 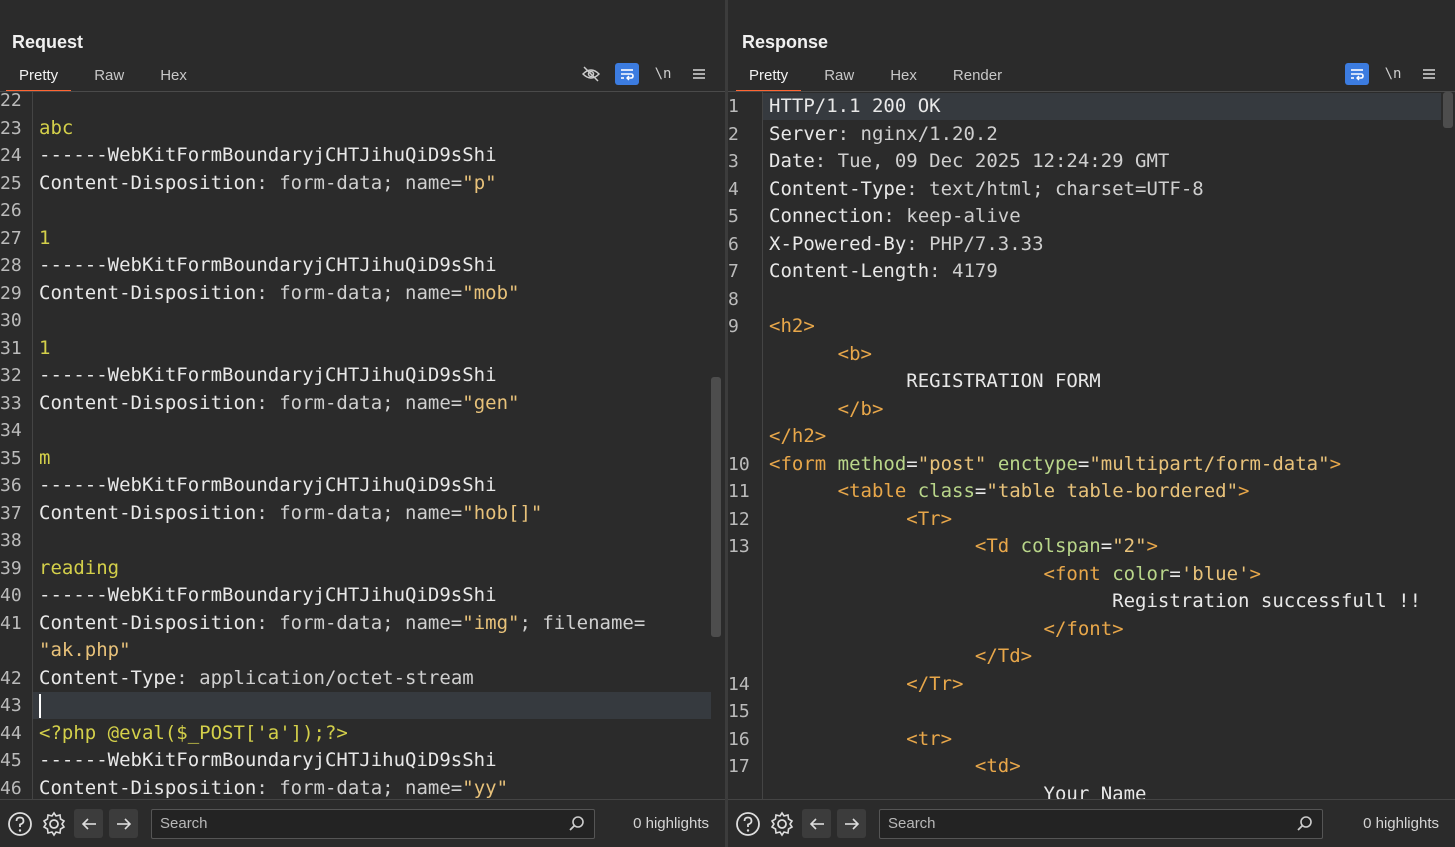 What do you see at coordinates (1102, 244) in the screenshot?
I see `code-line: X-Powered-By: PHP/7.3.33` at bounding box center [1102, 244].